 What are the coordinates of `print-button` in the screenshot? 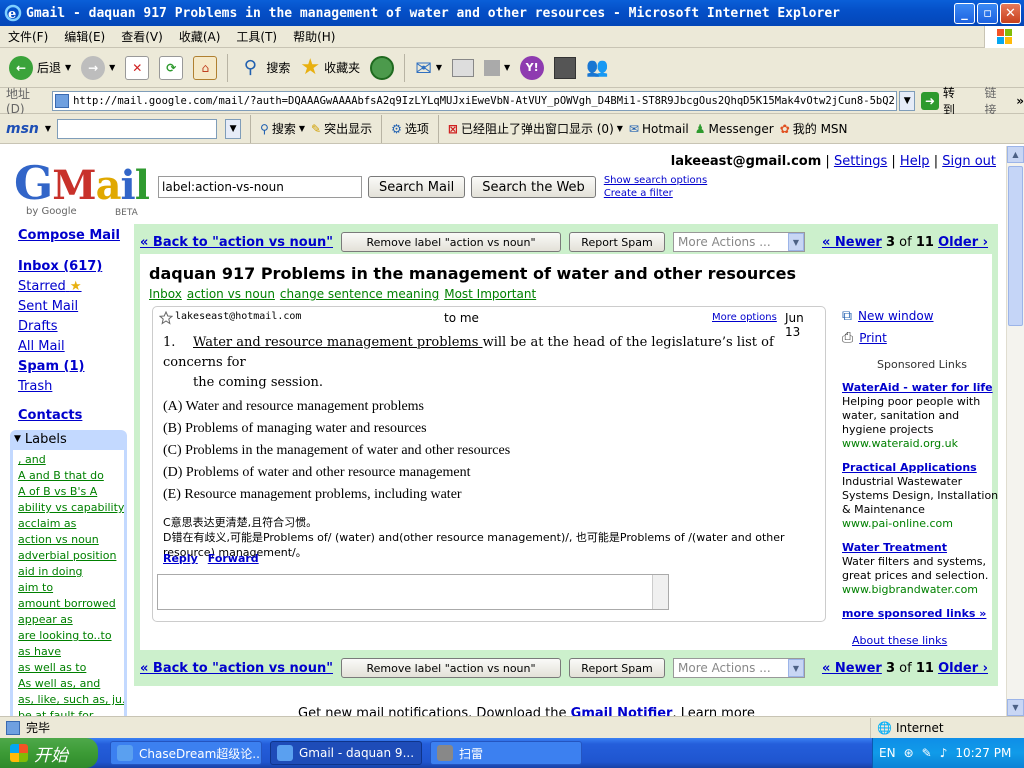 It's located at (463, 68).